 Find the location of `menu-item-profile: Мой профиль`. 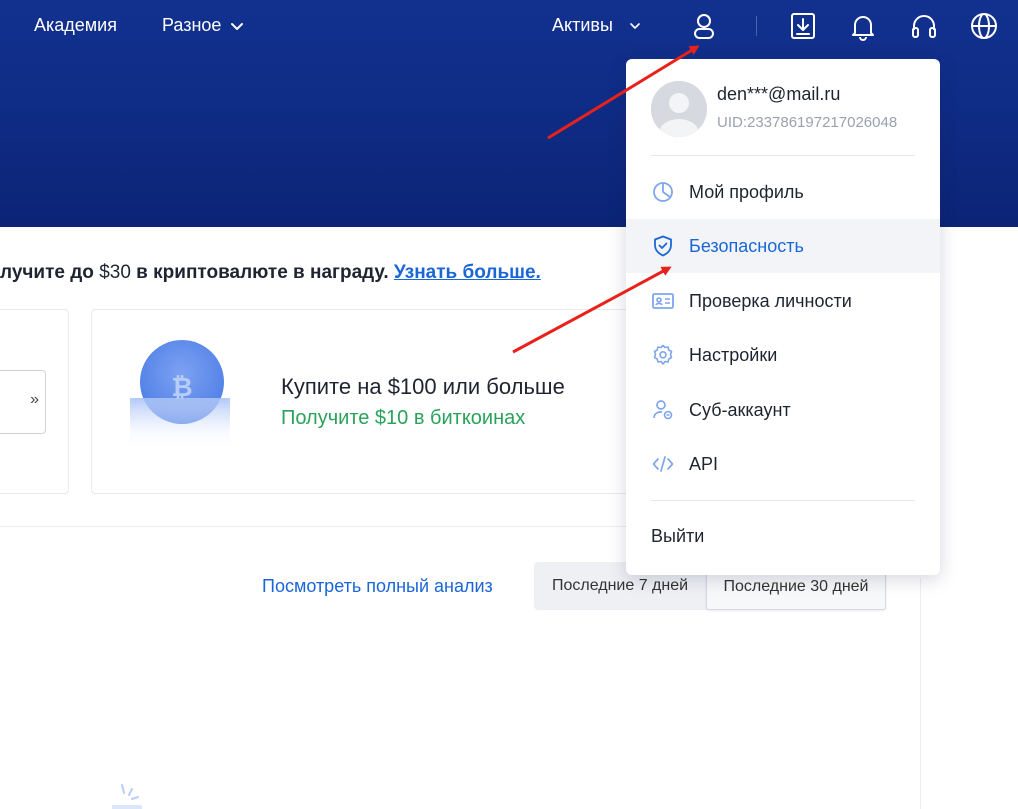

menu-item-profile: Мой профиль is located at coordinates (783, 192).